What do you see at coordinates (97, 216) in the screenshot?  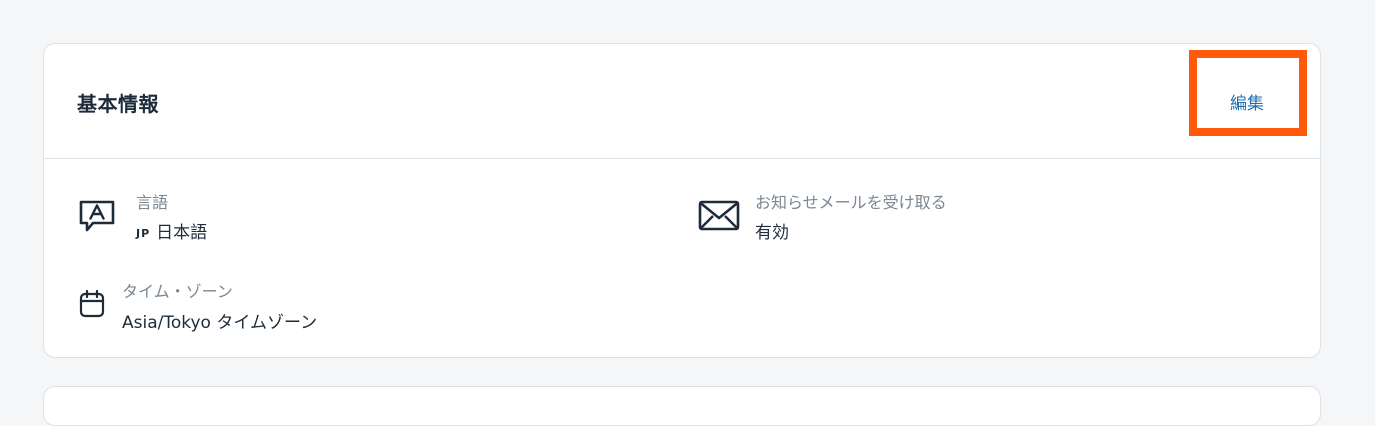 I see `chat-letter-a-icon` at bounding box center [97, 216].